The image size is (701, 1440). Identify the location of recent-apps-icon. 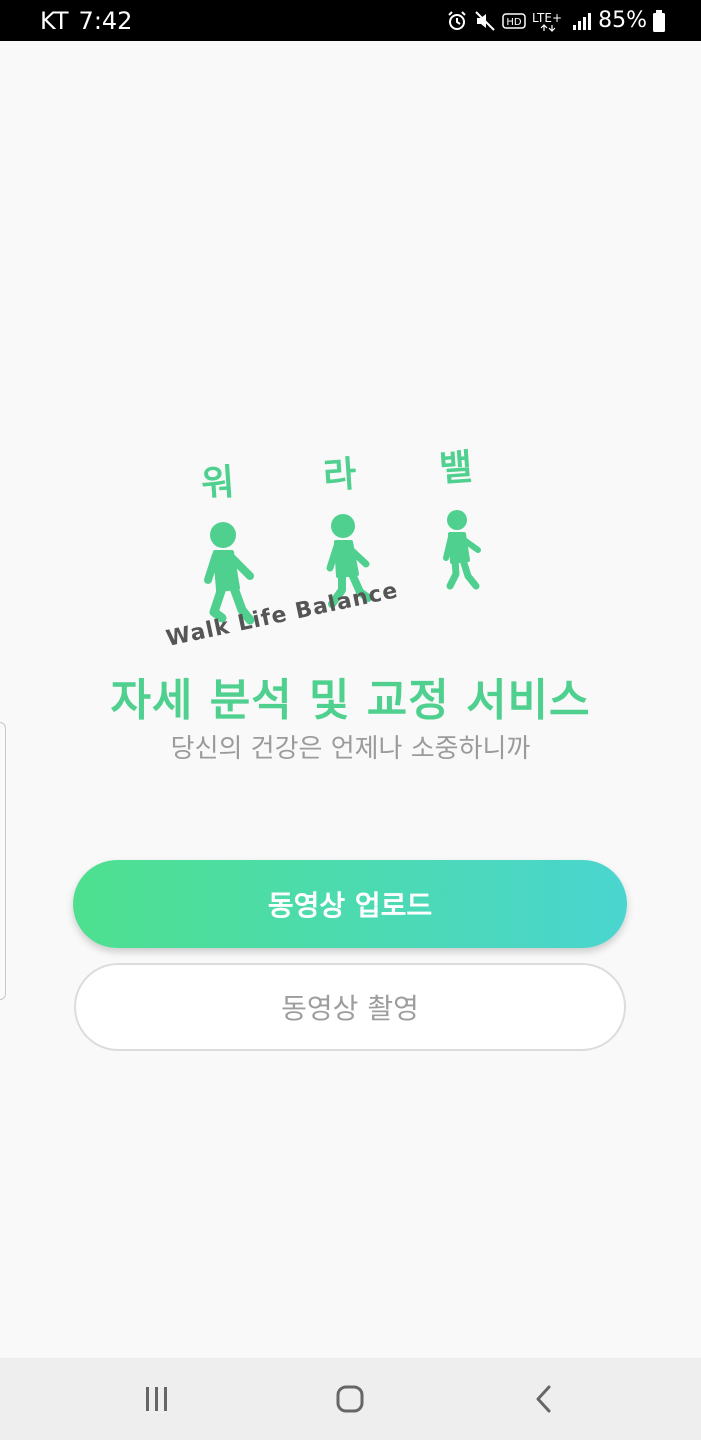
(157, 1399).